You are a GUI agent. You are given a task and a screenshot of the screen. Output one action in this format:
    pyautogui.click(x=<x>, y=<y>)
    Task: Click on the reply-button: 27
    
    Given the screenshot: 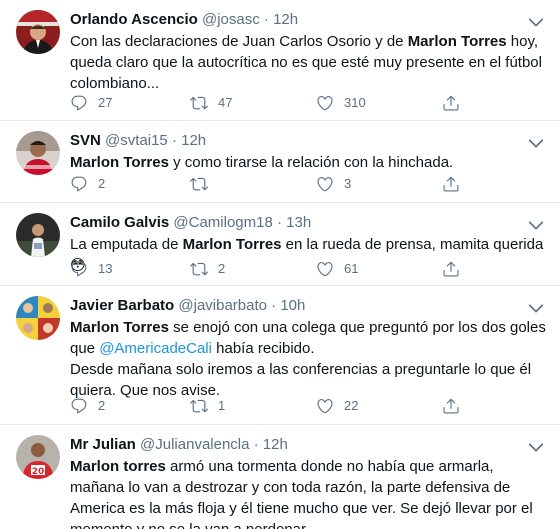 What is the action you would take?
    pyautogui.click(x=91, y=103)
    